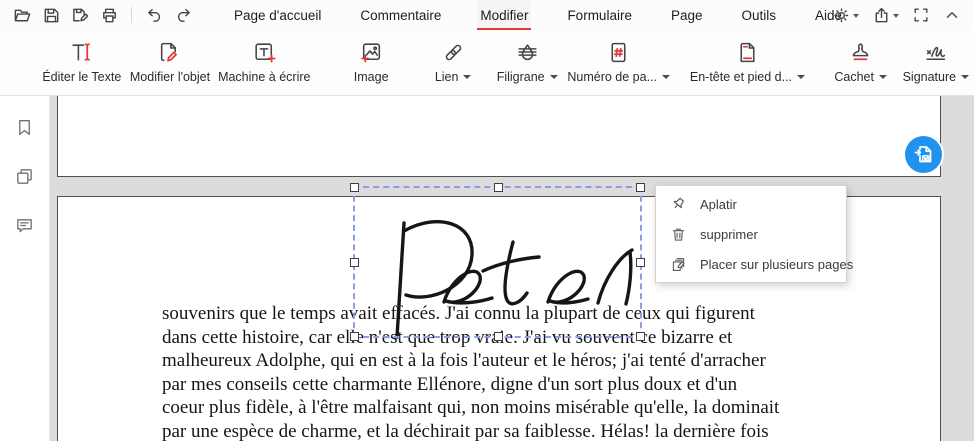 The width and height of the screenshot is (974, 441). Describe the element at coordinates (845, 15) in the screenshot. I see `theme-brightness-button` at that location.